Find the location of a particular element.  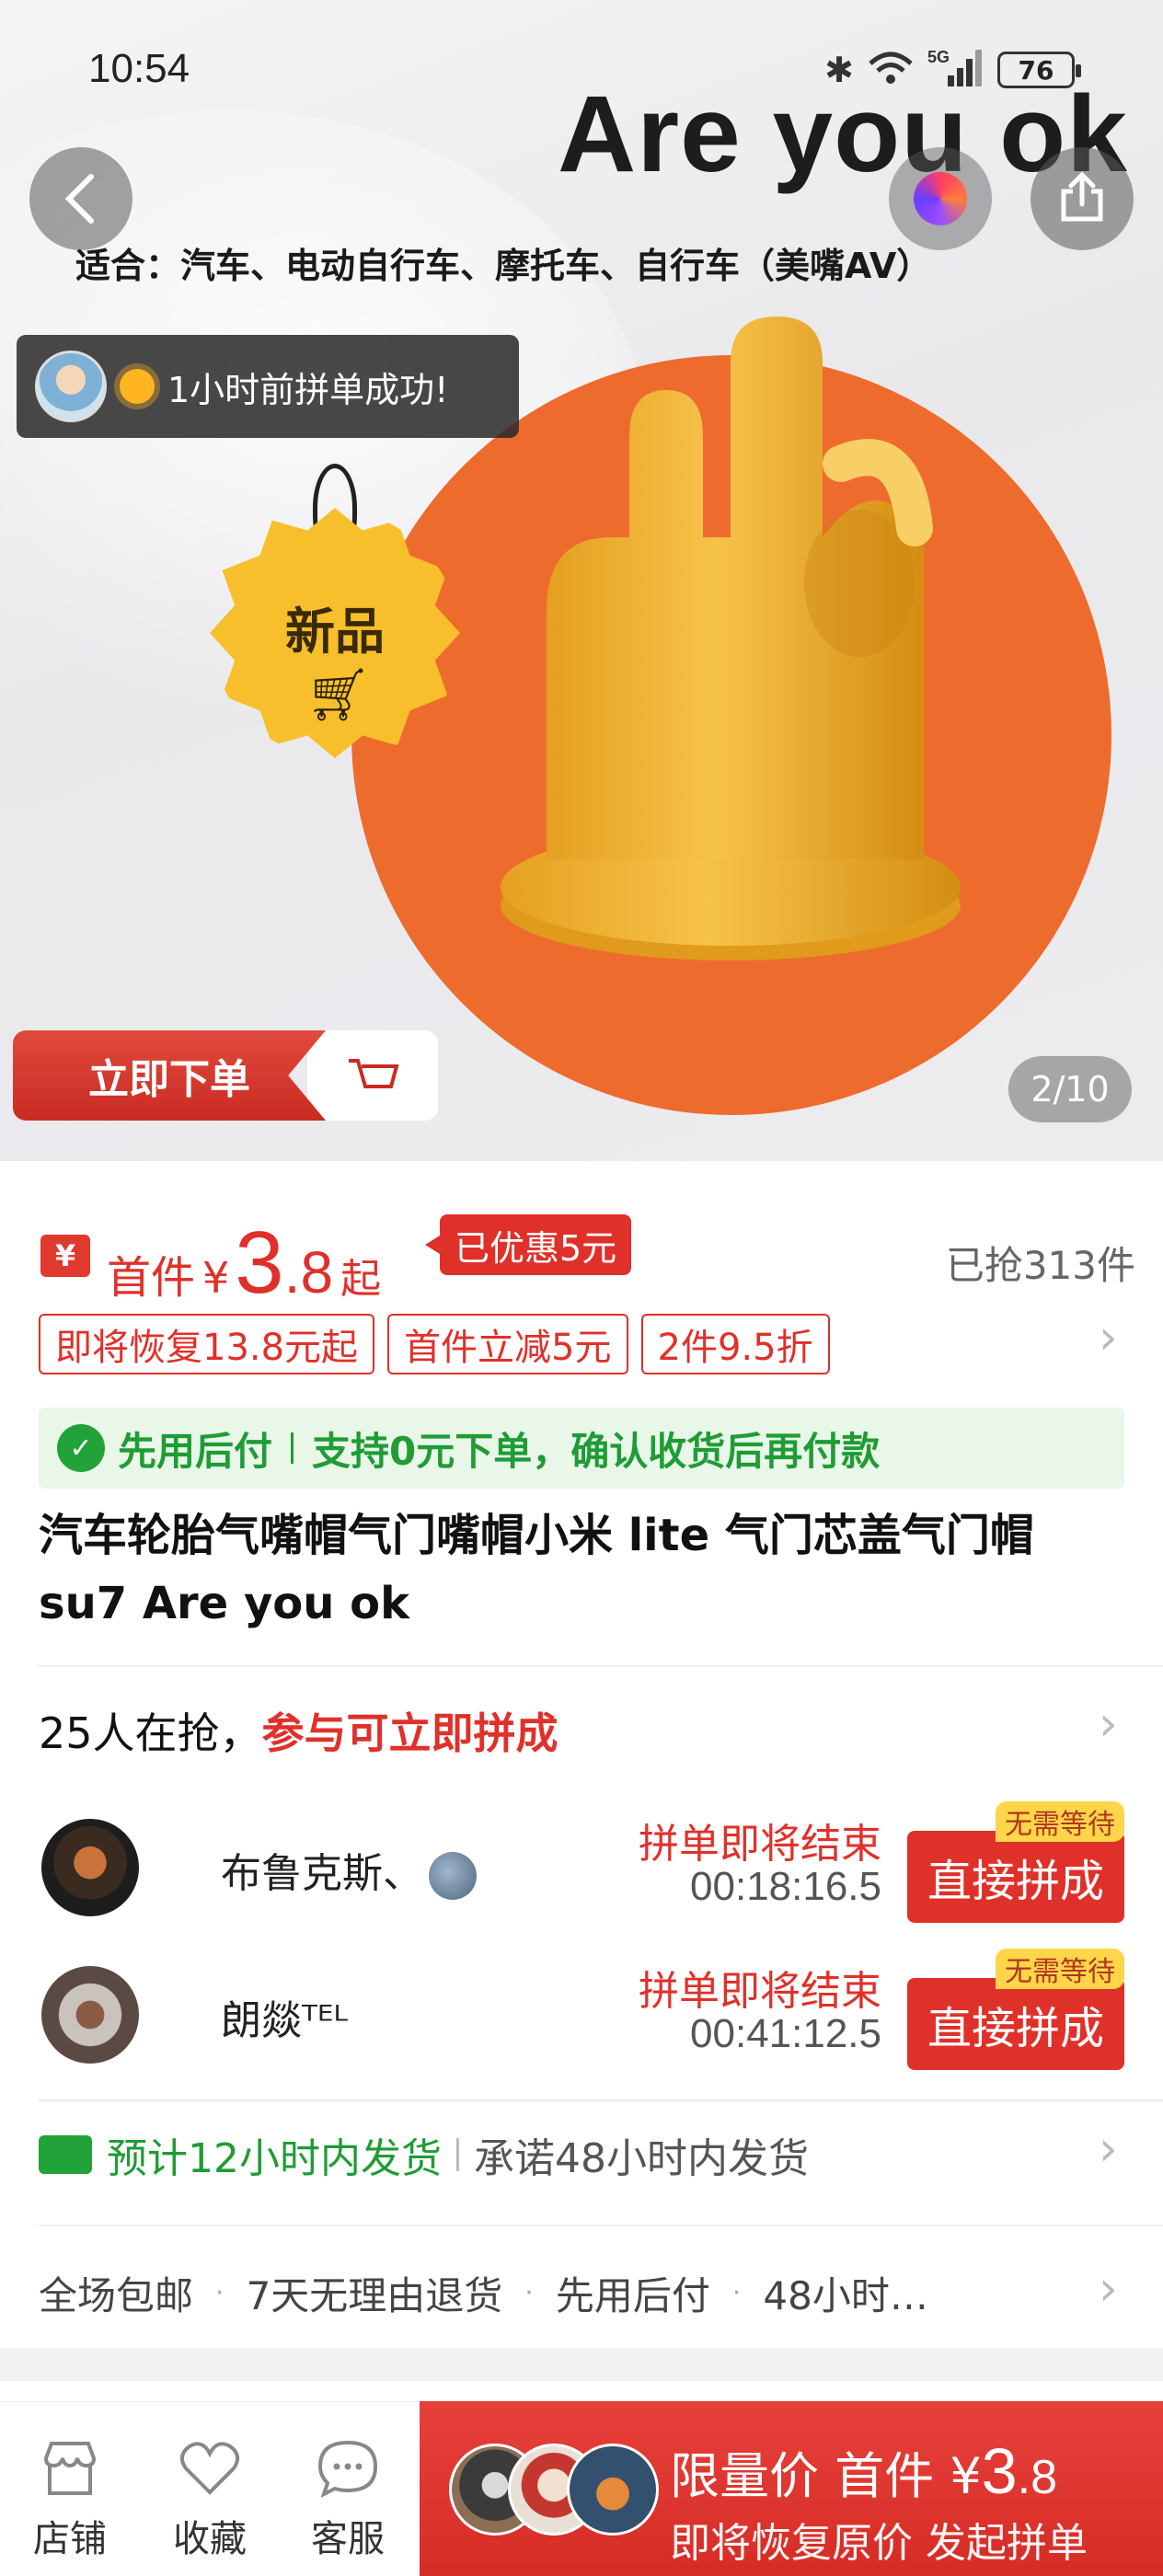

truck-icon is located at coordinates (66, 2154).